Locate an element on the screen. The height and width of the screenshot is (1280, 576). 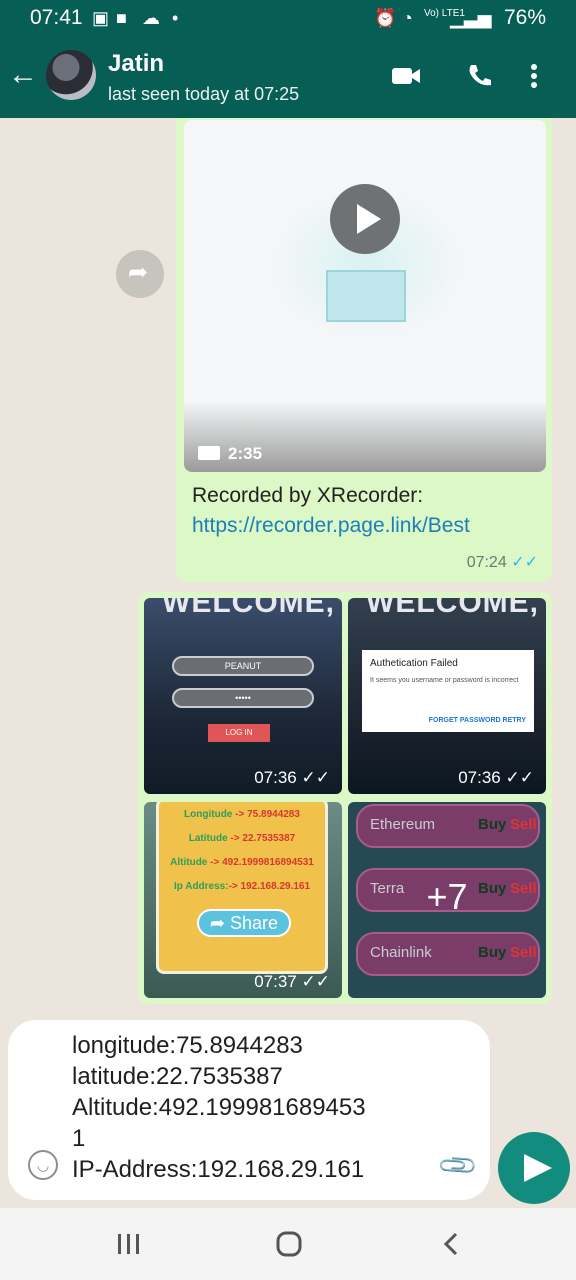
home-icon is located at coordinates (289, 1244).